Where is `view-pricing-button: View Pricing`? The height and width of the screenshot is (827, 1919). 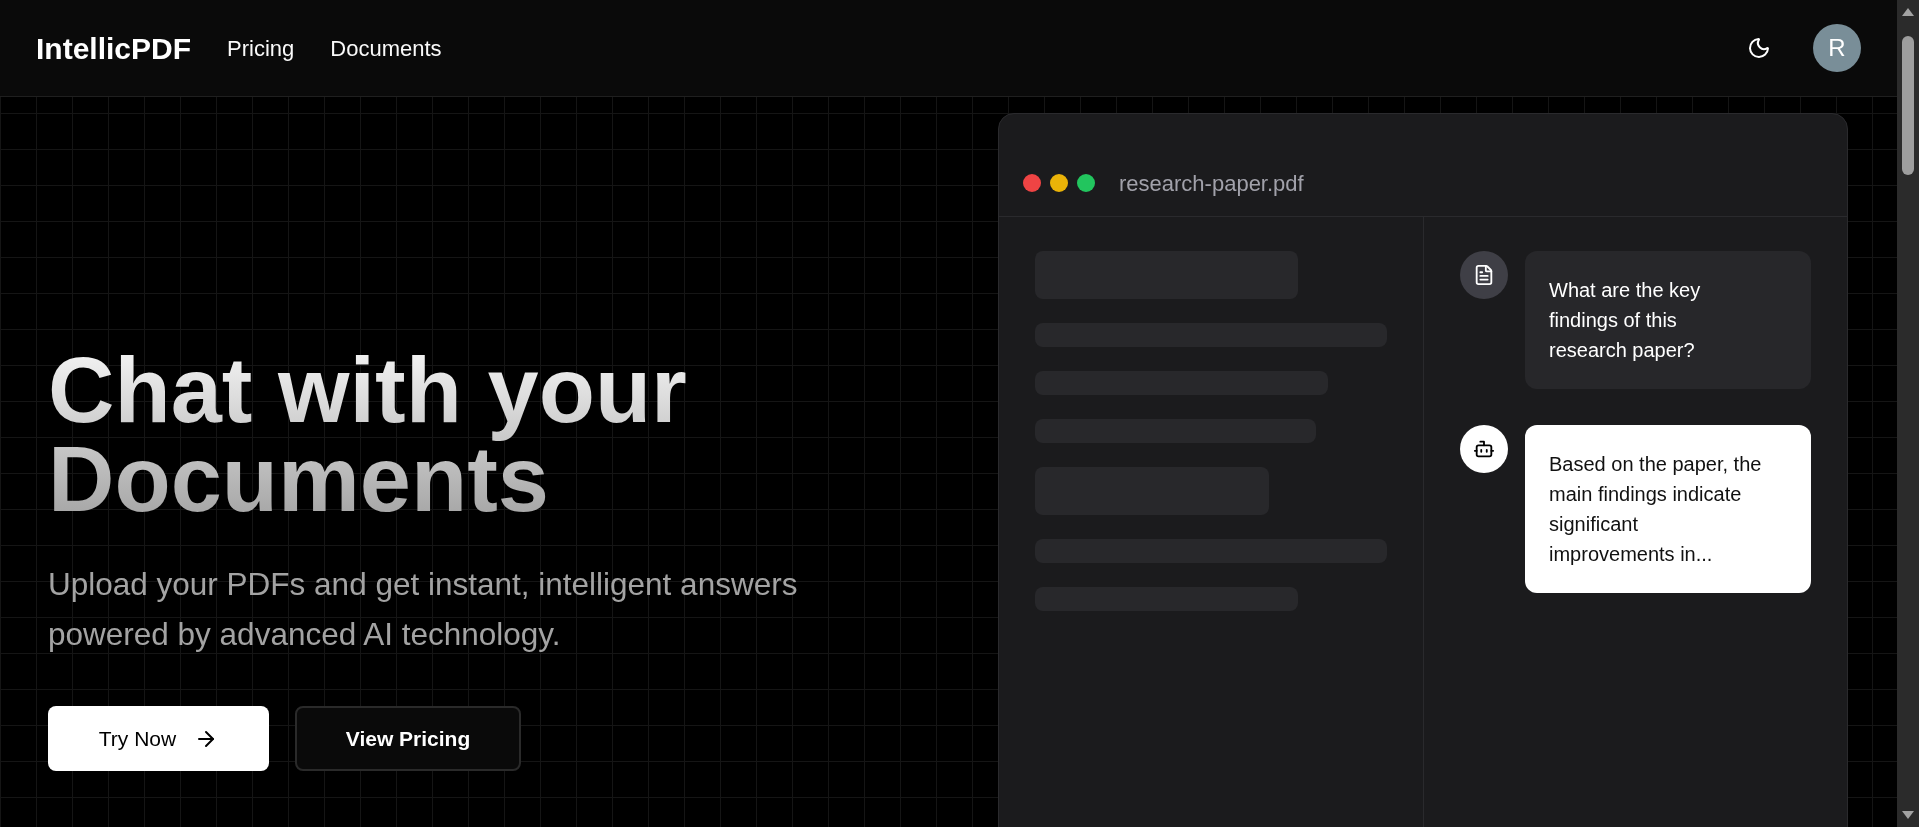
view-pricing-button: View Pricing is located at coordinates (408, 738).